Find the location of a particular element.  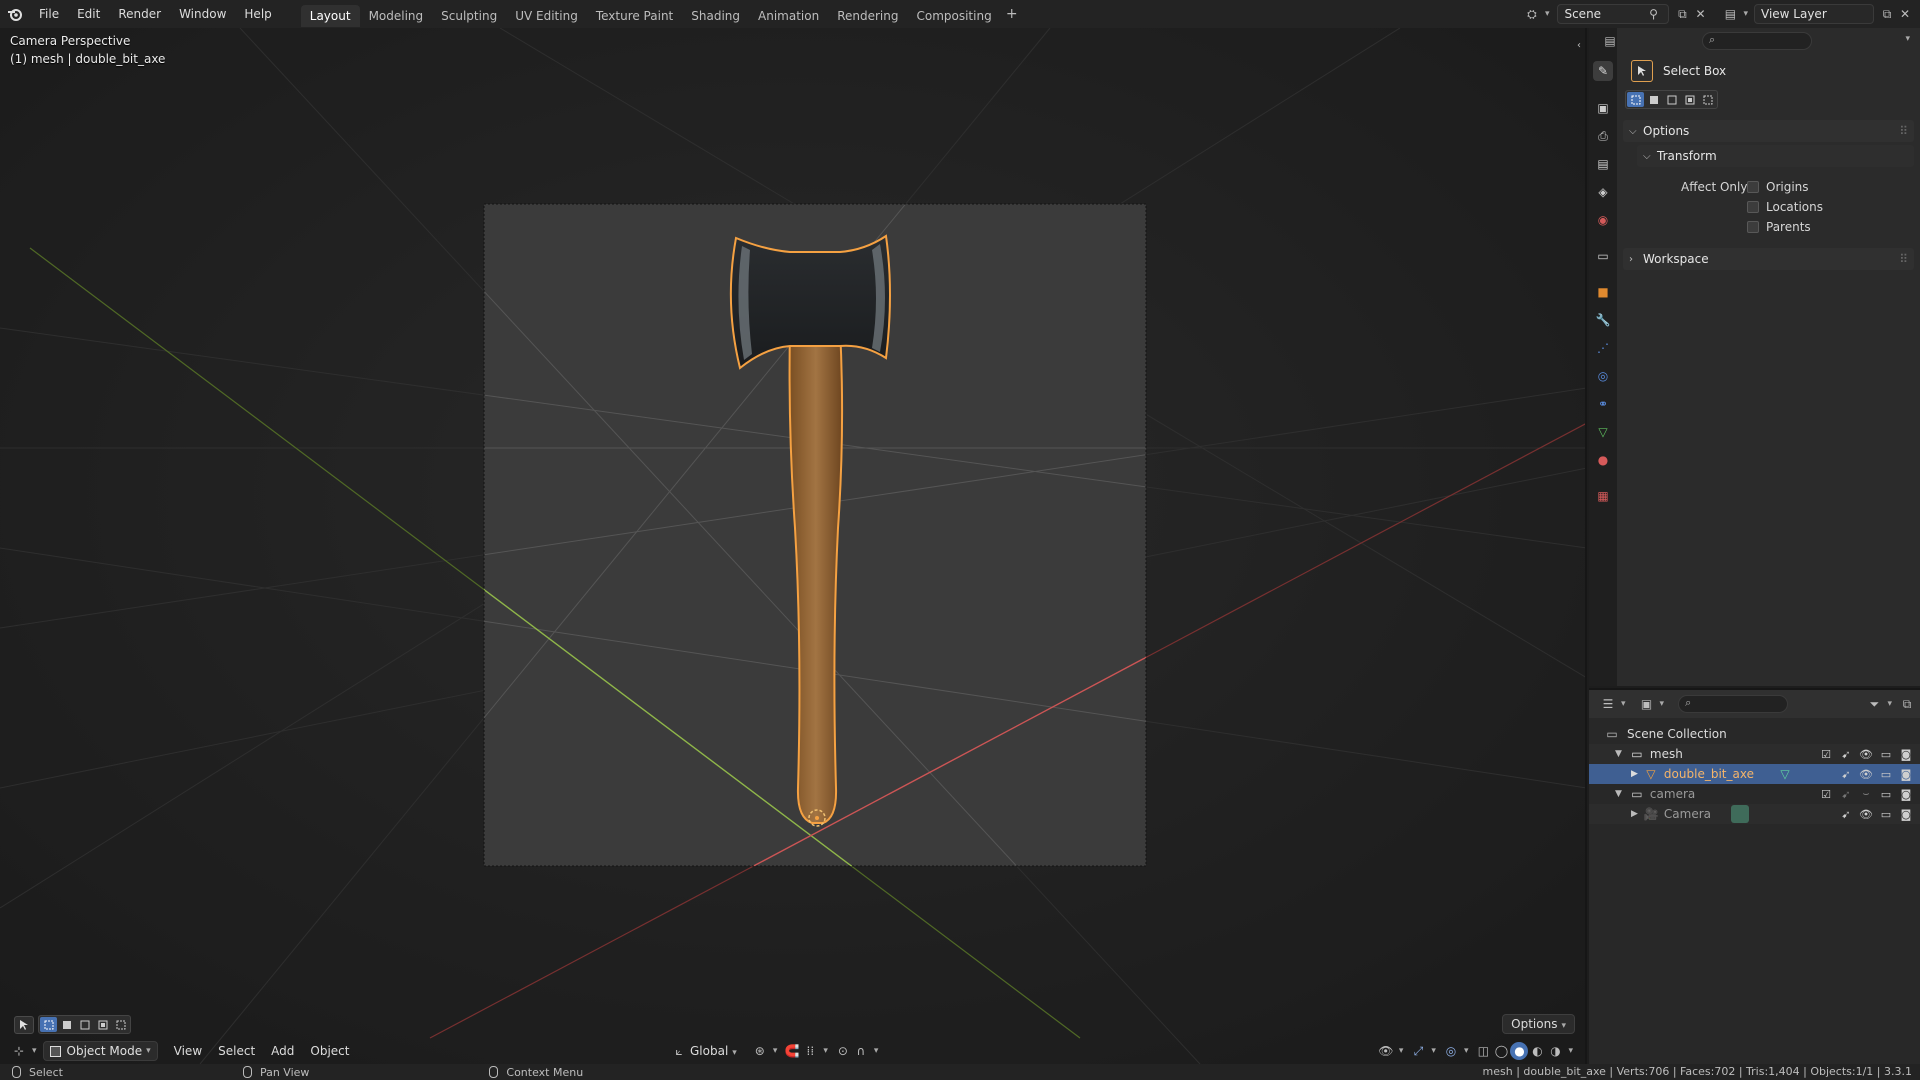

tab-layout: Layout is located at coordinates (330, 16).